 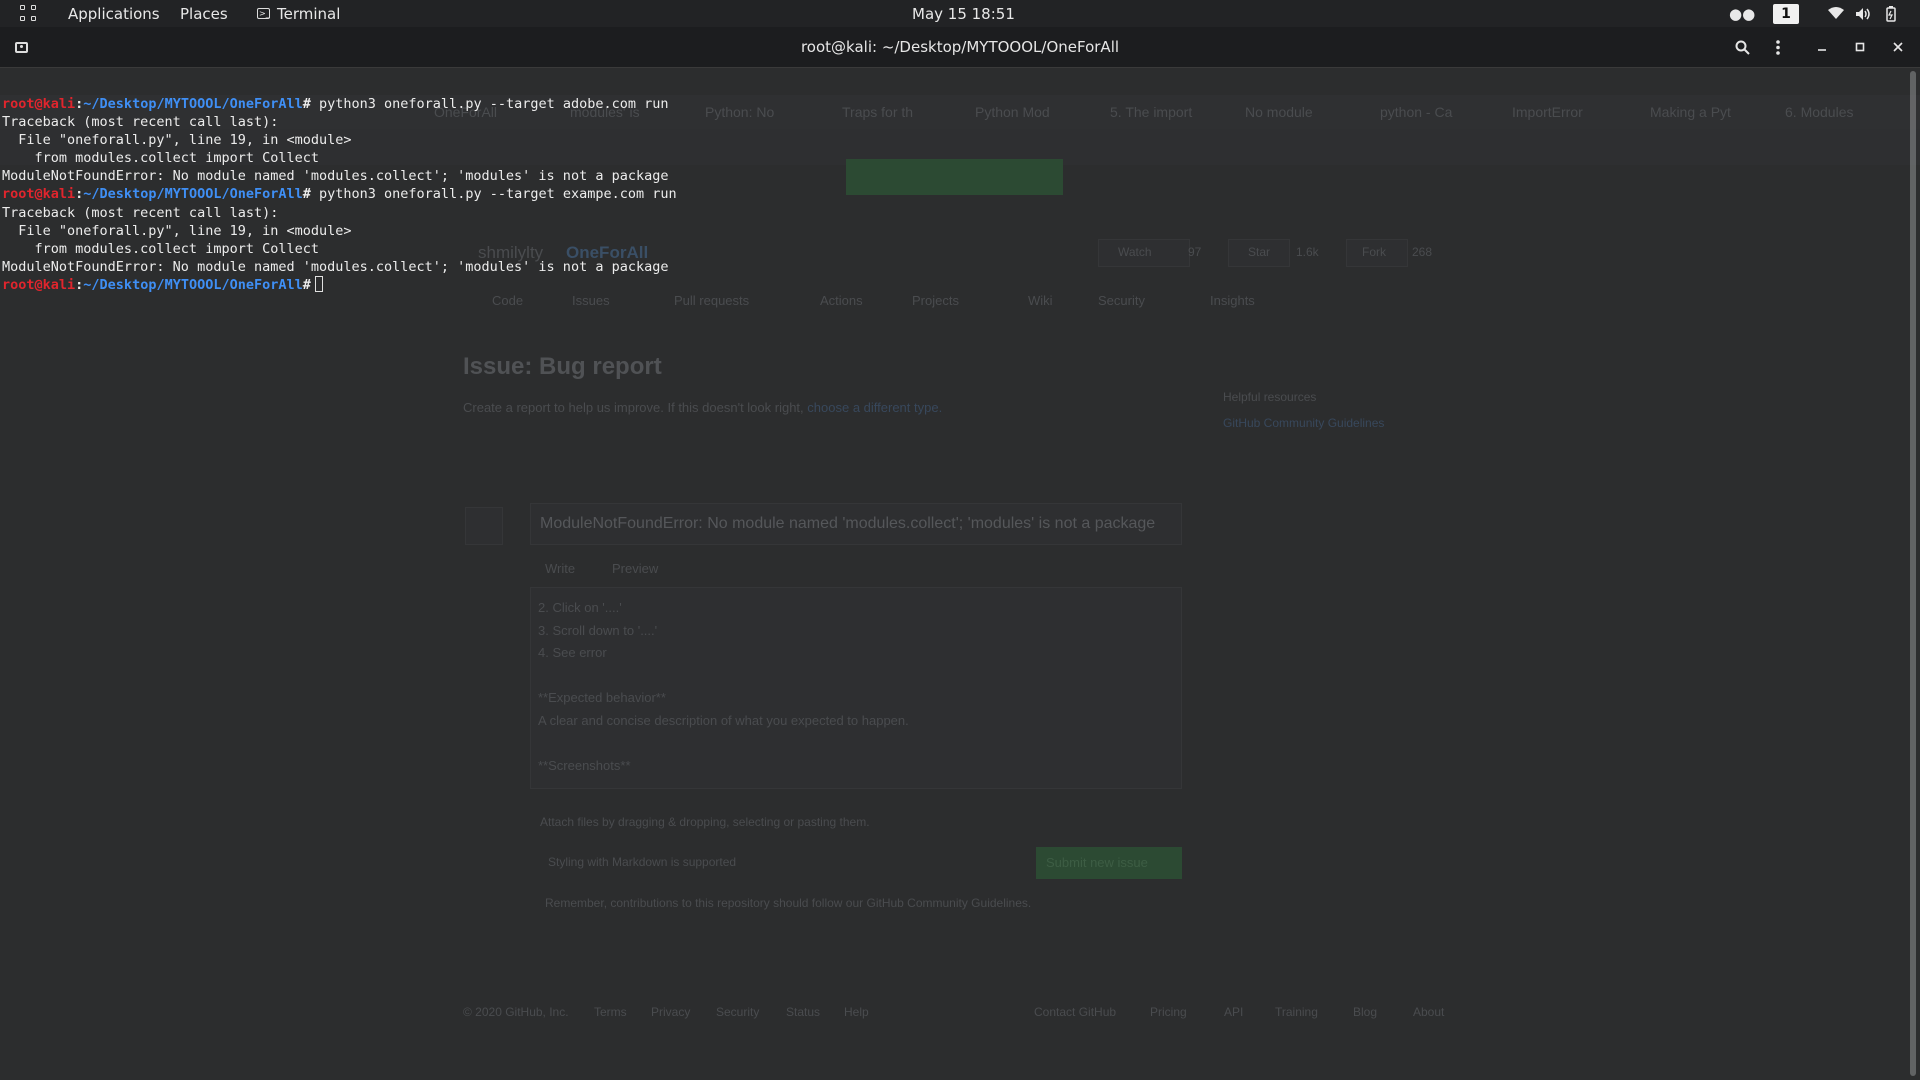 What do you see at coordinates (610, 1012) in the screenshot?
I see `ghost-footer-link: Terms` at bounding box center [610, 1012].